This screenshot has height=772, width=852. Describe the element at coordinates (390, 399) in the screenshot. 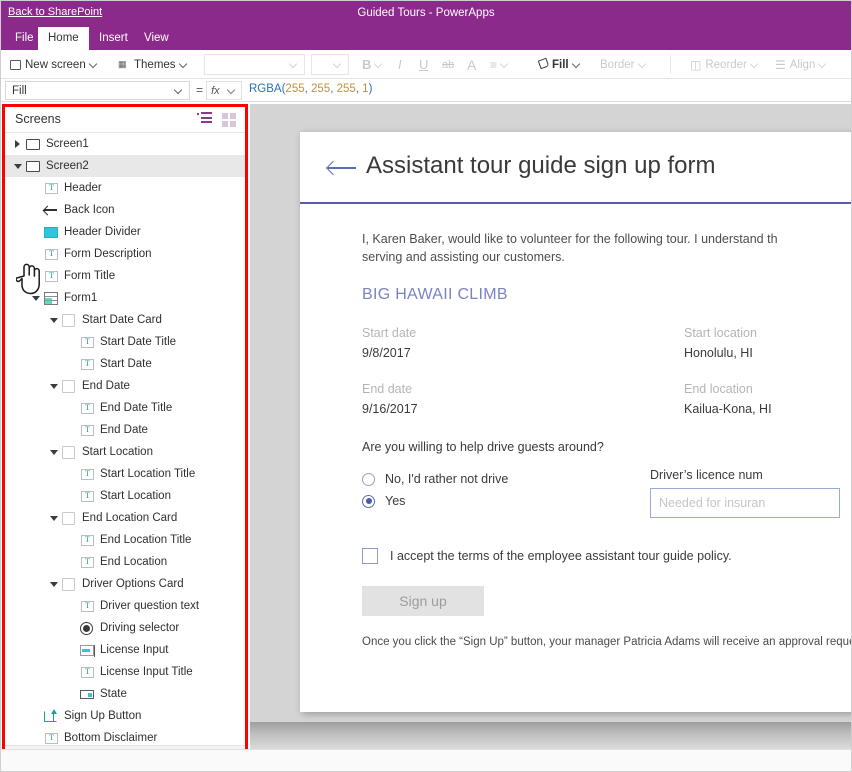

I see `field-end-date: End date 9/16/2017` at that location.